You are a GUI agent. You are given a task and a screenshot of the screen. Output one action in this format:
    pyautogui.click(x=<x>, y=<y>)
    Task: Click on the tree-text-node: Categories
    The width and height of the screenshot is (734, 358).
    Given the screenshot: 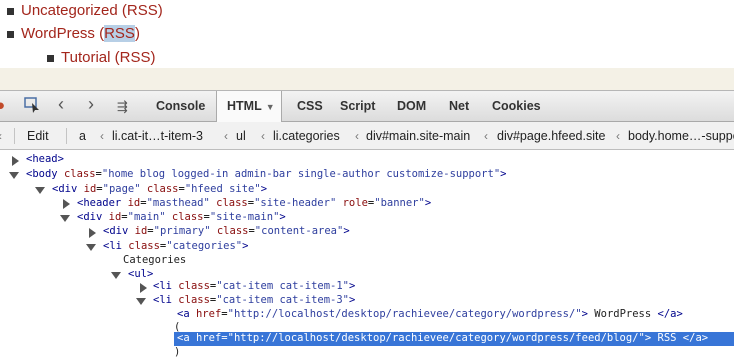 What is the action you would take?
    pyautogui.click(x=154, y=260)
    